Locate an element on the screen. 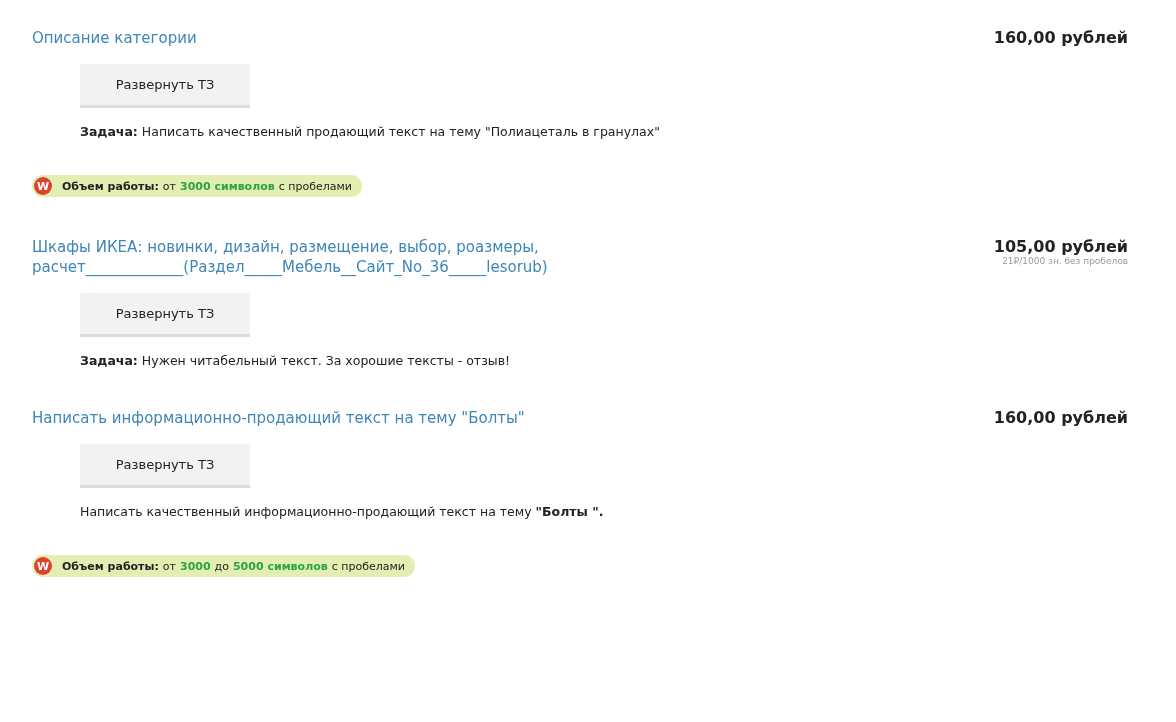  task-text: Задача: Написать качественный продающий текст на тему "Полиацеталь в гранулах" is located at coordinates (370, 131).